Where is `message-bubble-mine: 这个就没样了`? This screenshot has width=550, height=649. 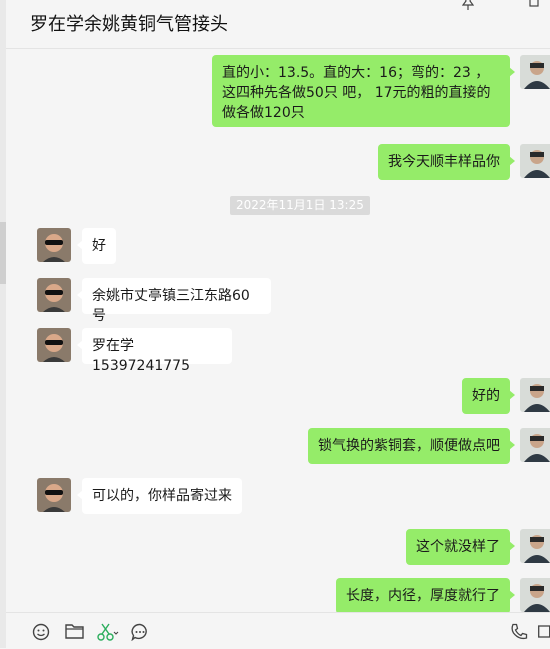
message-bubble-mine: 这个就没样了 is located at coordinates (460, 547).